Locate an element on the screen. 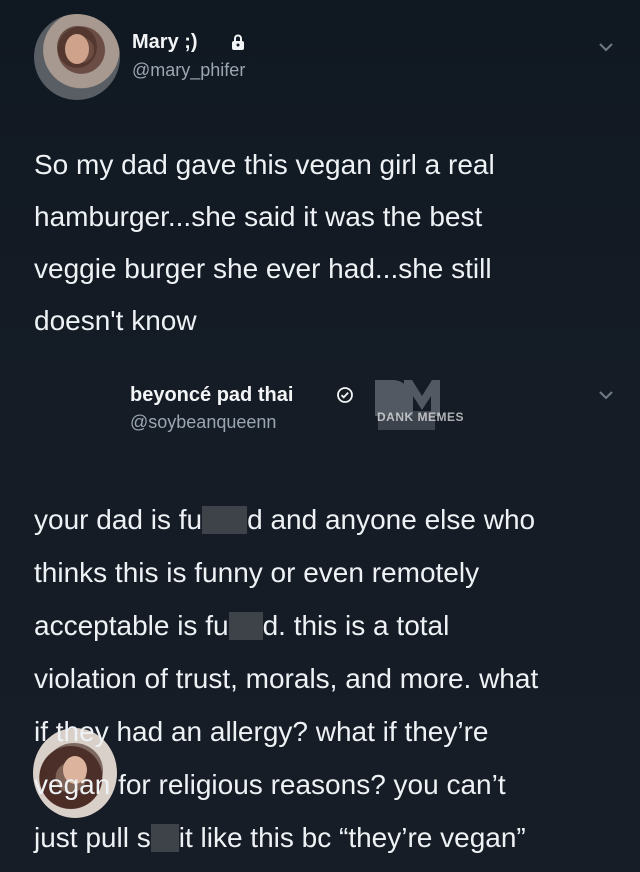 The image size is (640, 872). tweet-text-line: vegan for religious reasons? you can’t is located at coordinates (270, 784).